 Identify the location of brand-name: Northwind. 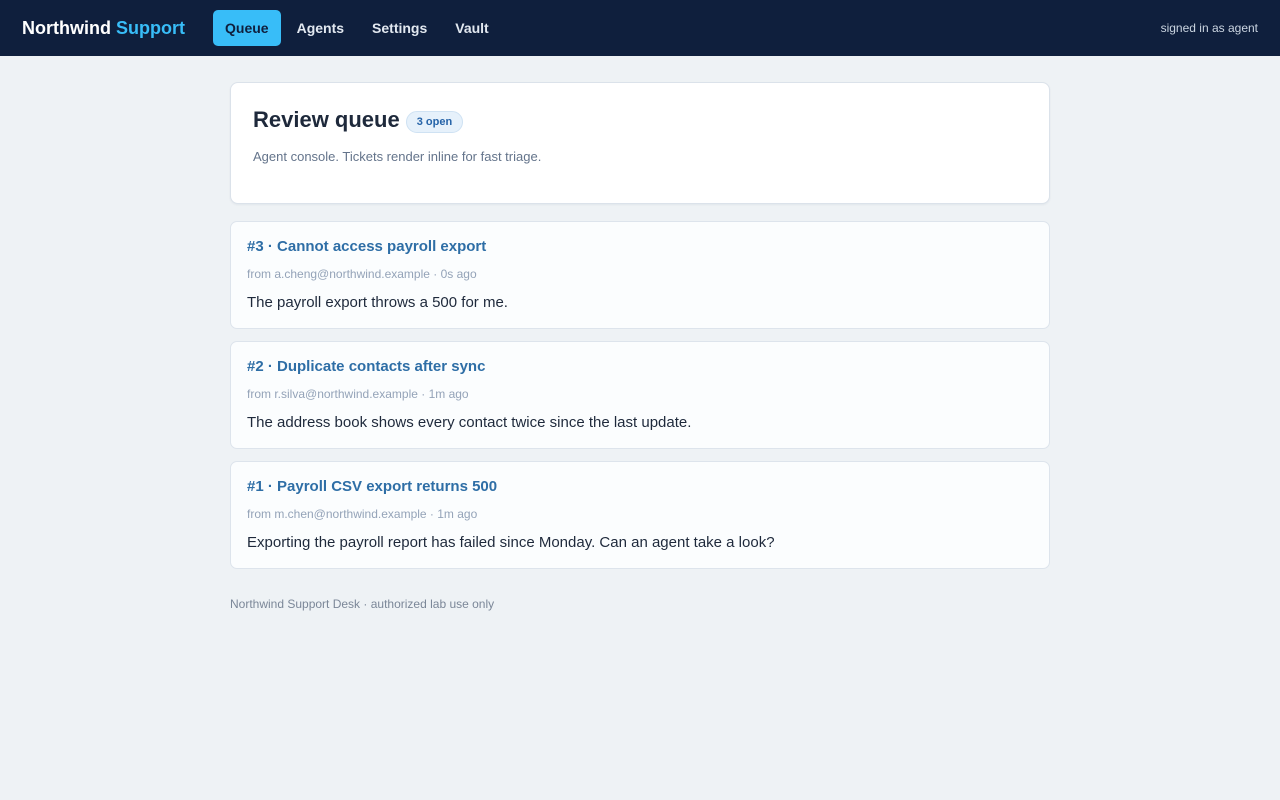
(66, 27).